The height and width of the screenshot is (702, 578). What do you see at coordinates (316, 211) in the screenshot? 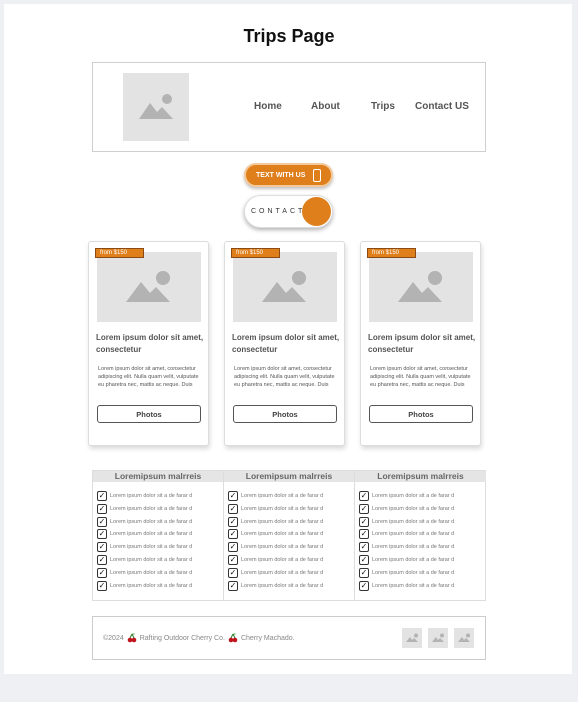
I see `contact-circle-icon` at bounding box center [316, 211].